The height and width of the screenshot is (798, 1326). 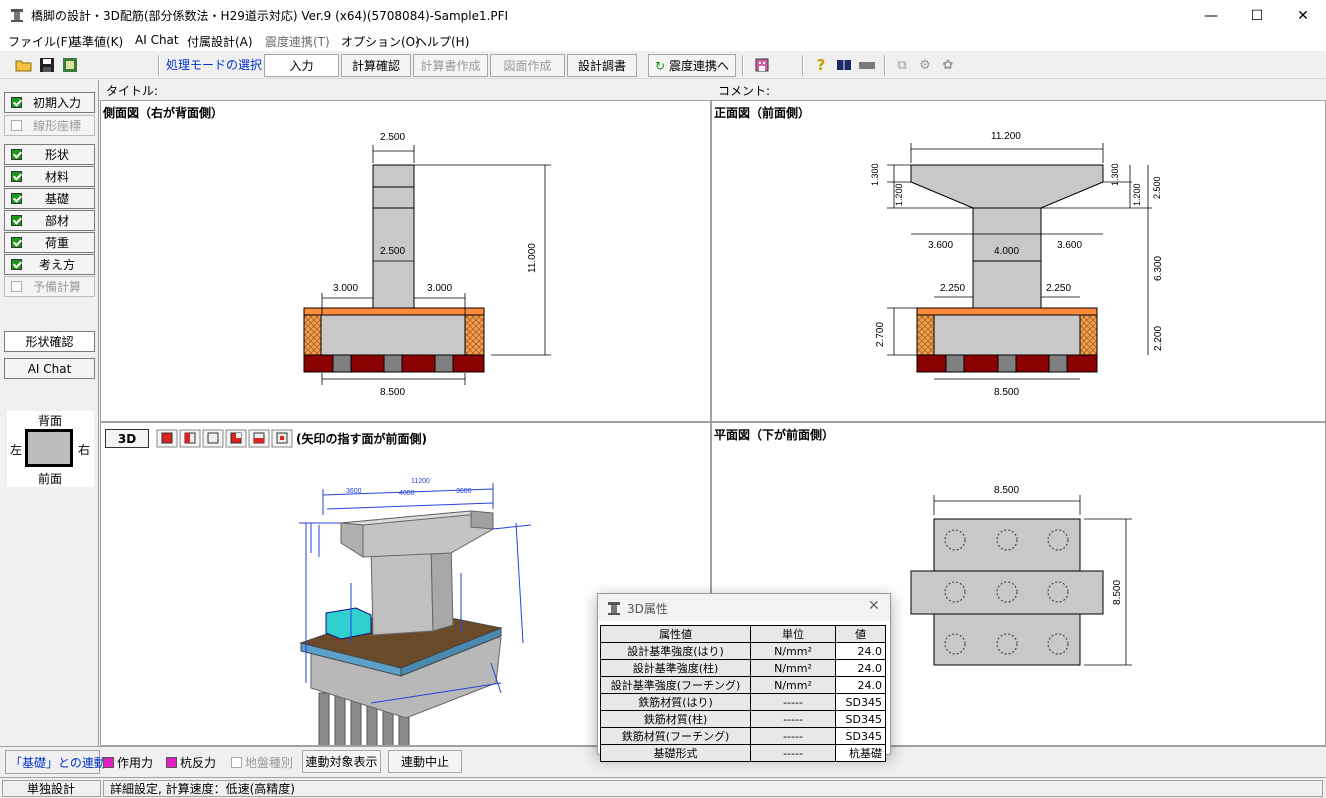 I want to click on stop-link-button: 連動中止, so click(x=425, y=761).